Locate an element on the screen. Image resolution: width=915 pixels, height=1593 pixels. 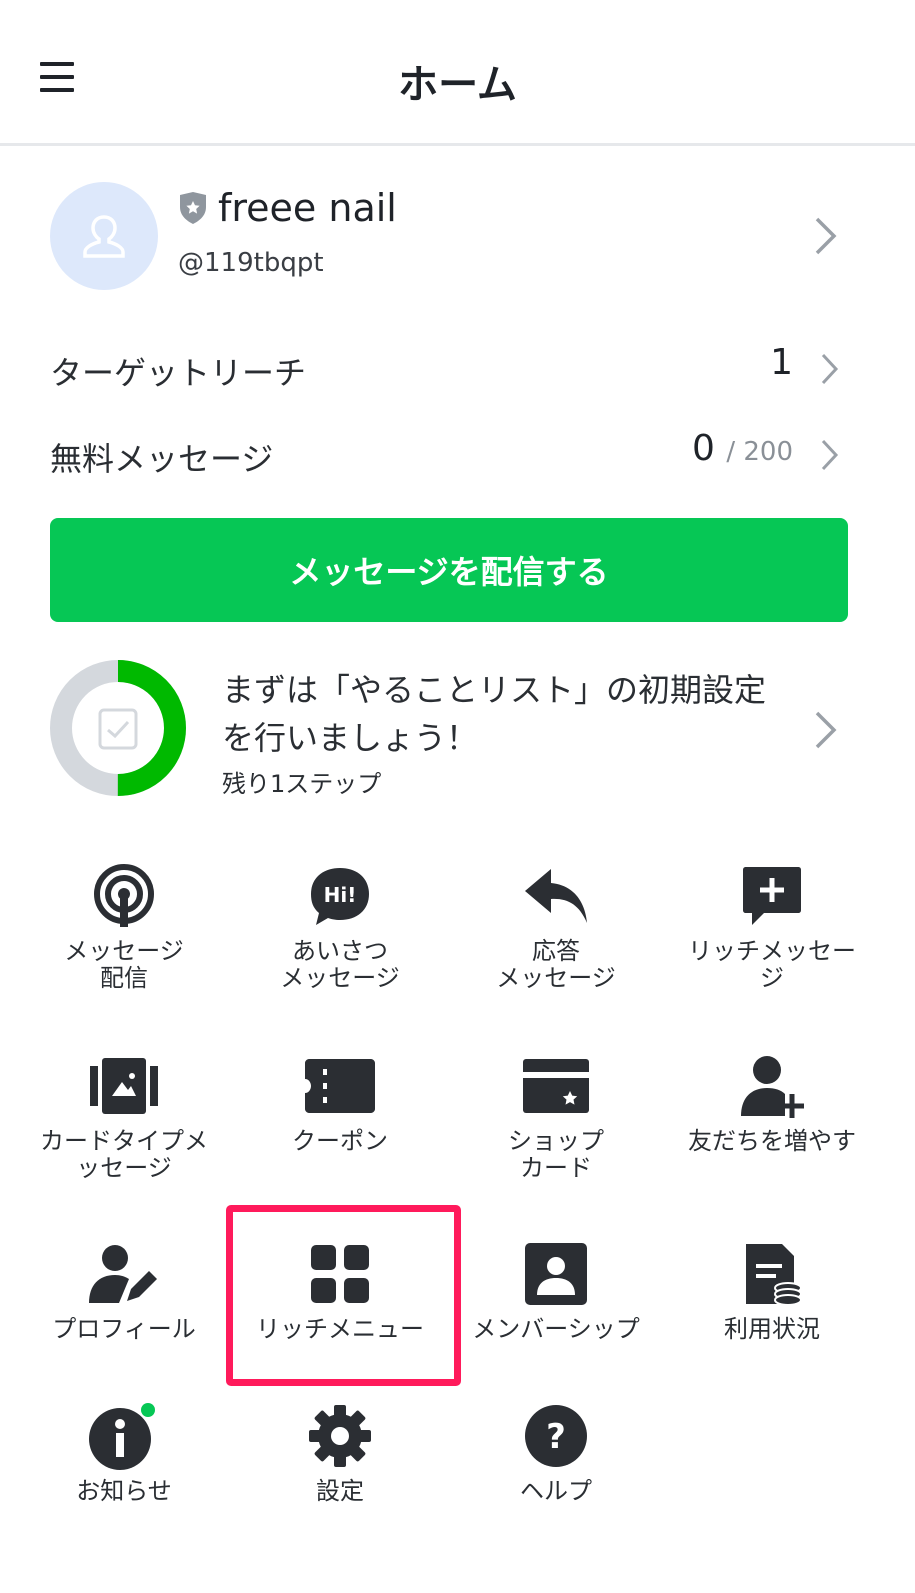
grid-label-line1: あいさつ is located at coordinates (340, 951).